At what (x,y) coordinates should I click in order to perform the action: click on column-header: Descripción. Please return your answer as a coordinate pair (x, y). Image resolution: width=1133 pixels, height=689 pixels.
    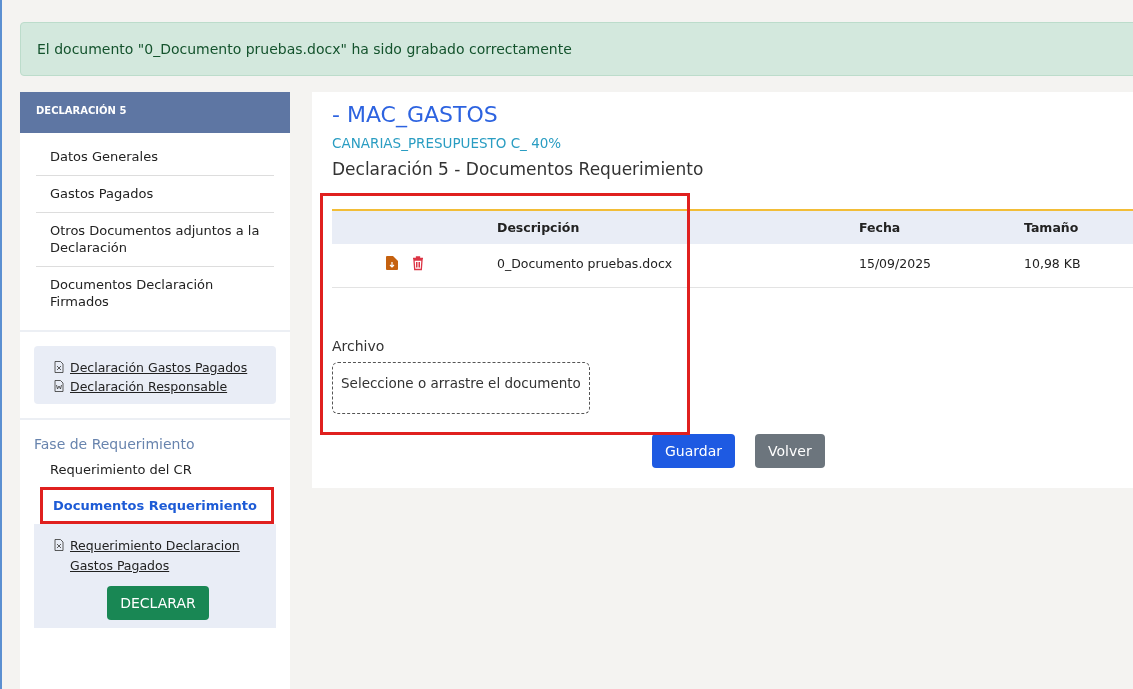
    Looking at the image, I should click on (538, 227).